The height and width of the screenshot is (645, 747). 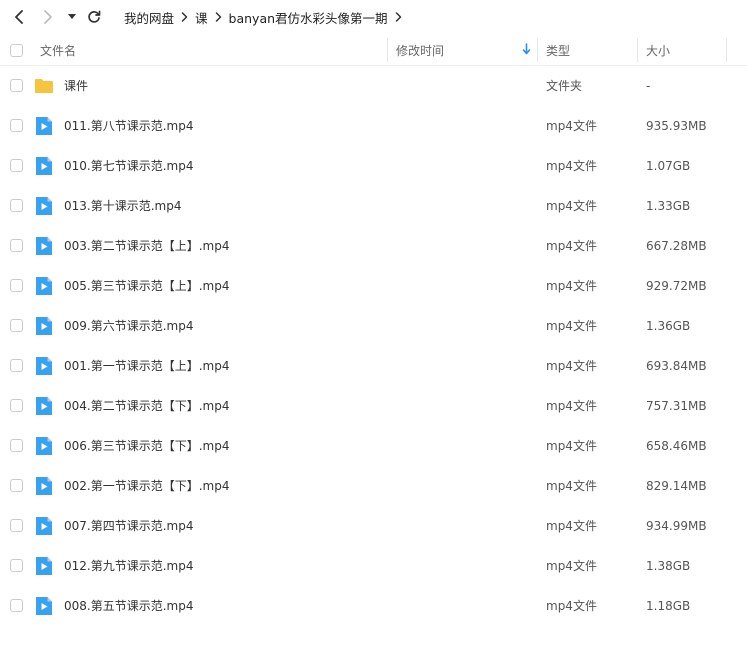 I want to click on file-name: 009.第六节课示范.mp4, so click(x=128, y=326).